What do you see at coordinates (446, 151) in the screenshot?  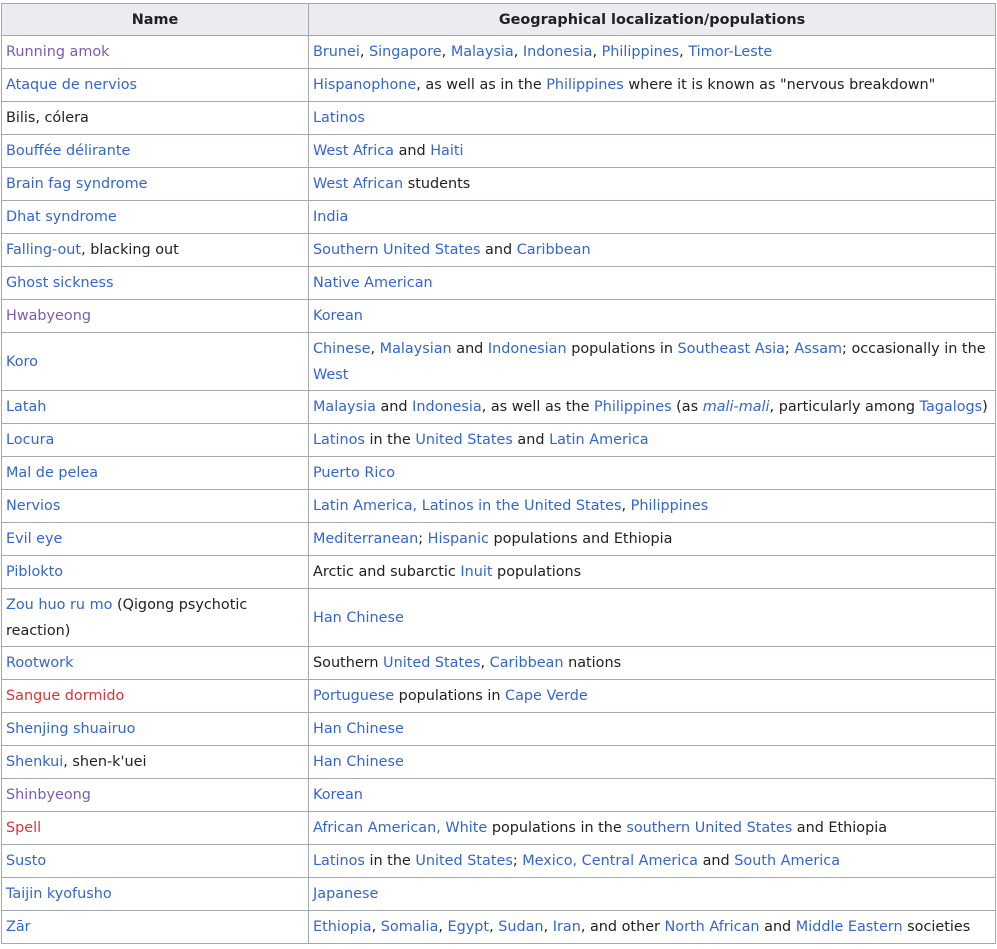 I see `link-haiti: Haiti` at bounding box center [446, 151].